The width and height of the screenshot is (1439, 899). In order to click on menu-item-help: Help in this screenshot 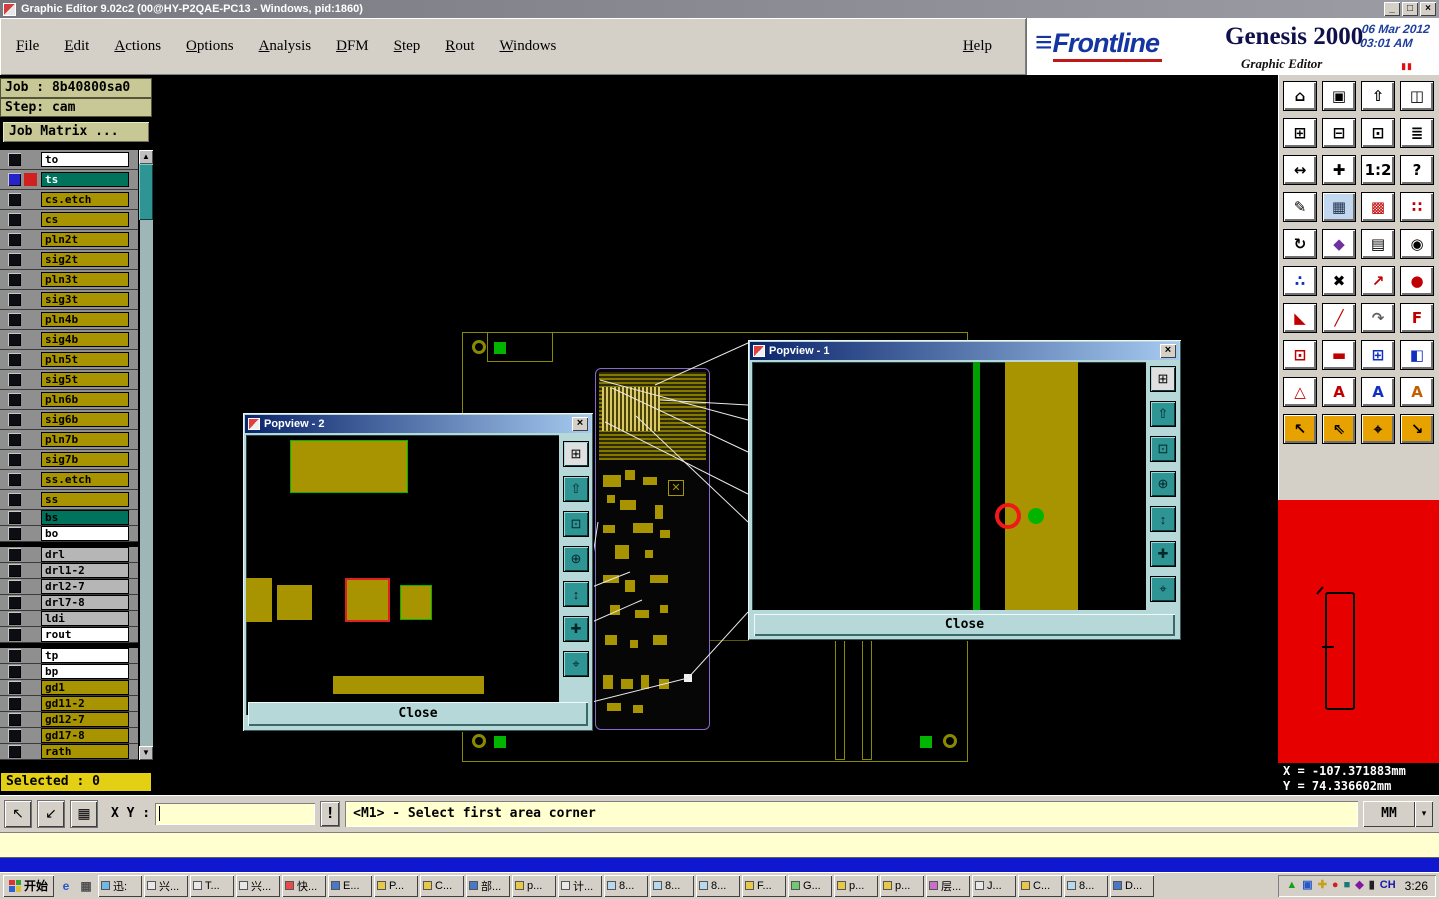, I will do `click(977, 46)`.